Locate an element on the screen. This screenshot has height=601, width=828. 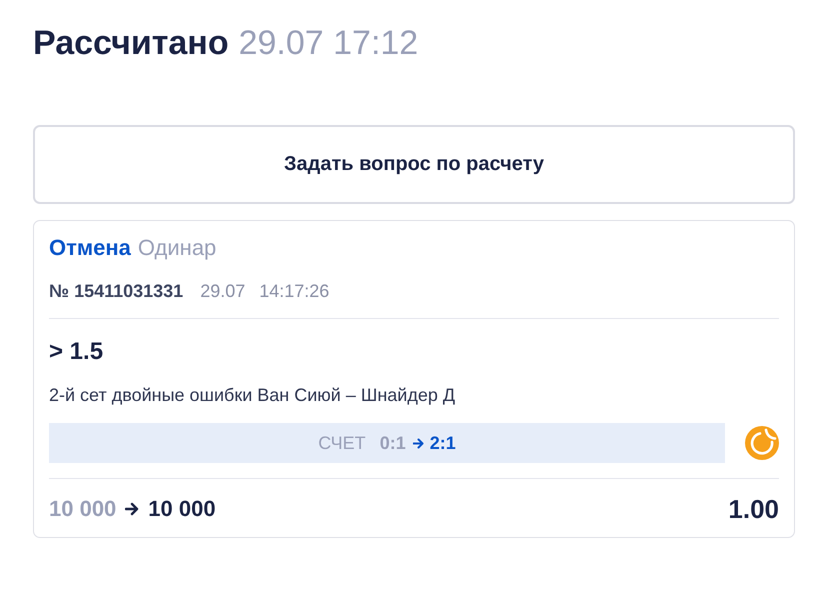
status-title: Рассчитано is located at coordinates (131, 43).